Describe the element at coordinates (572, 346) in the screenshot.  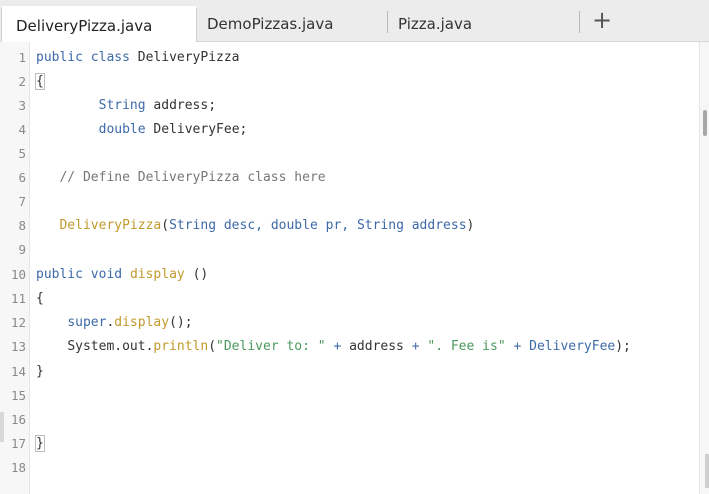
I see `token: DeliveryFee` at that location.